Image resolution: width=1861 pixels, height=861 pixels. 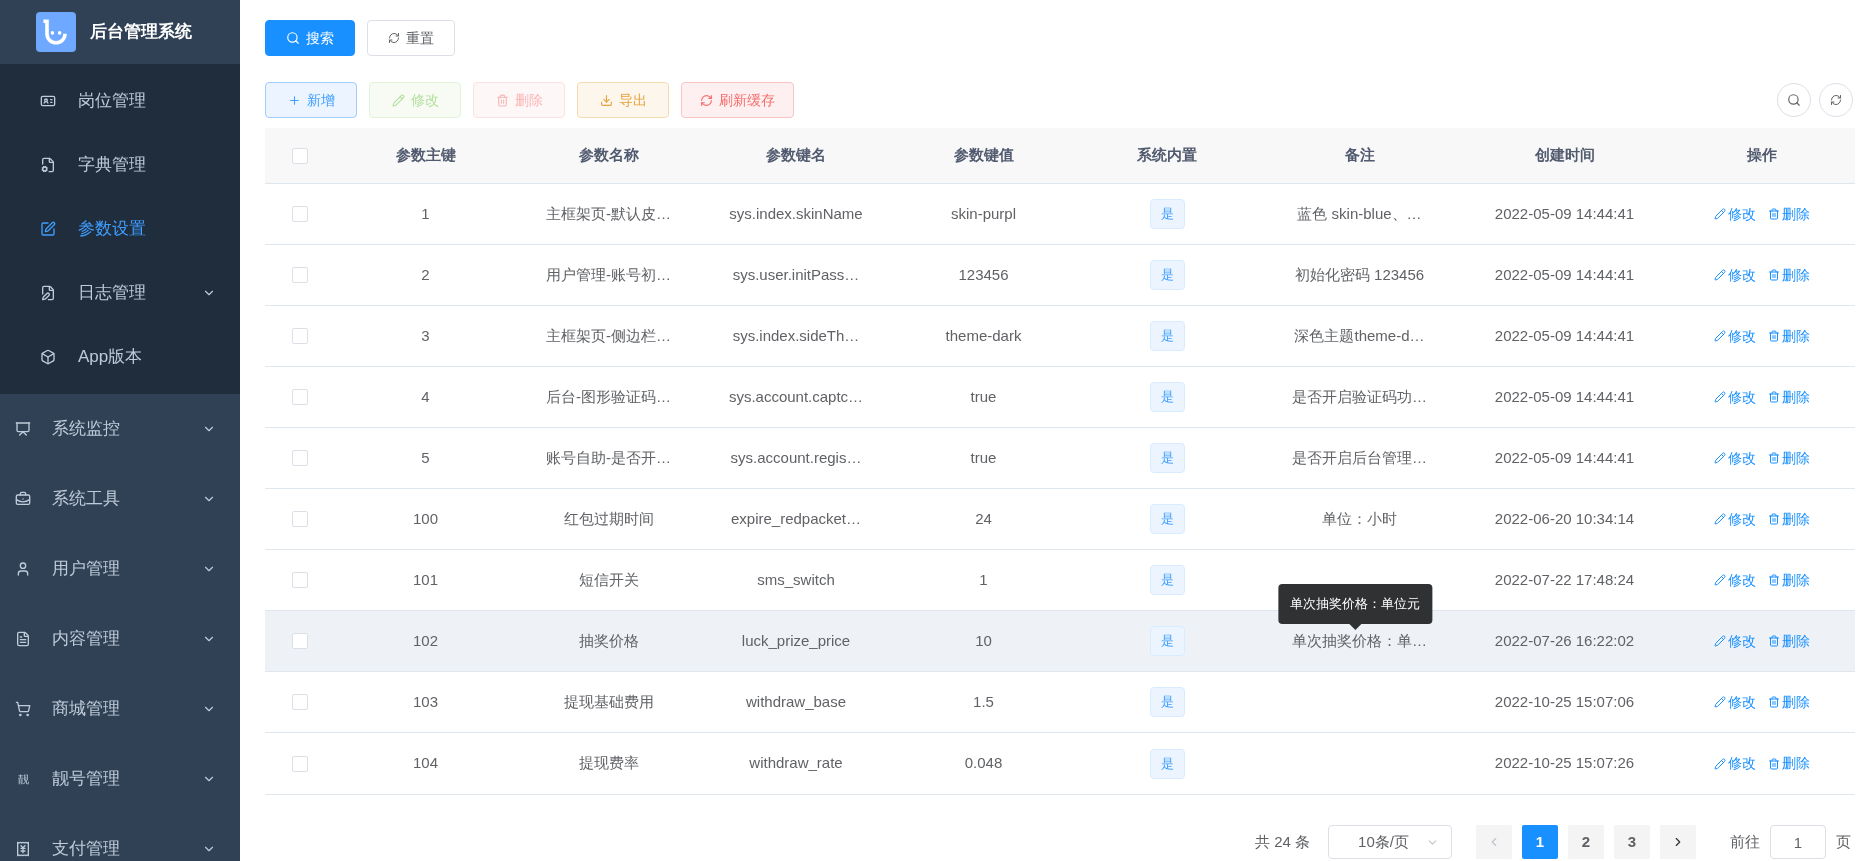 What do you see at coordinates (120, 229) in the screenshot?
I see `submenu-item: 参数设置` at bounding box center [120, 229].